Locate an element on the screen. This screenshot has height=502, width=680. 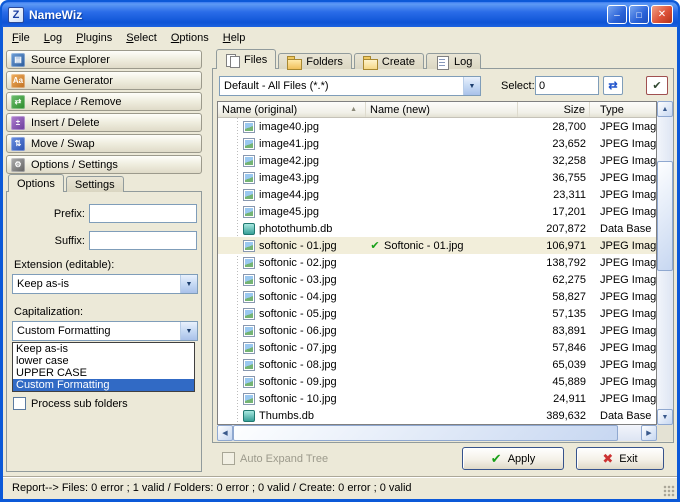
table-row: softonic - 09.jpg 45,889 JPEG Imag is located at coordinates (437, 381).